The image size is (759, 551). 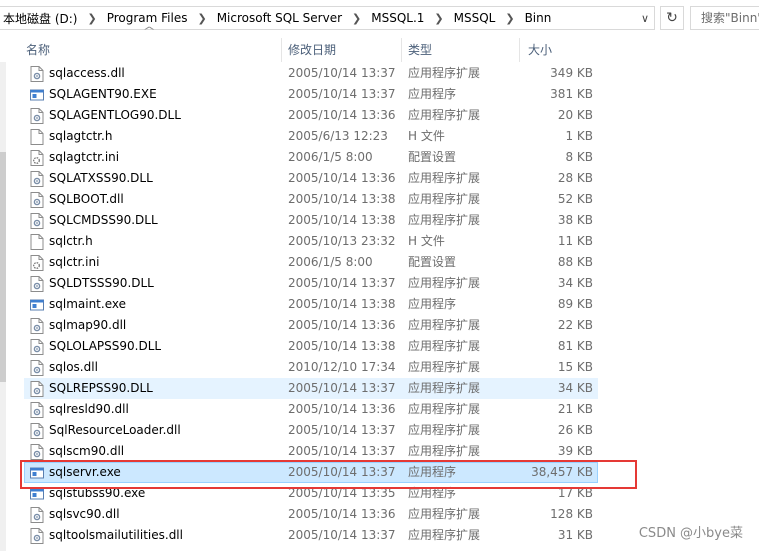 What do you see at coordinates (342, 50) in the screenshot?
I see `column-header-date: 修改日期` at bounding box center [342, 50].